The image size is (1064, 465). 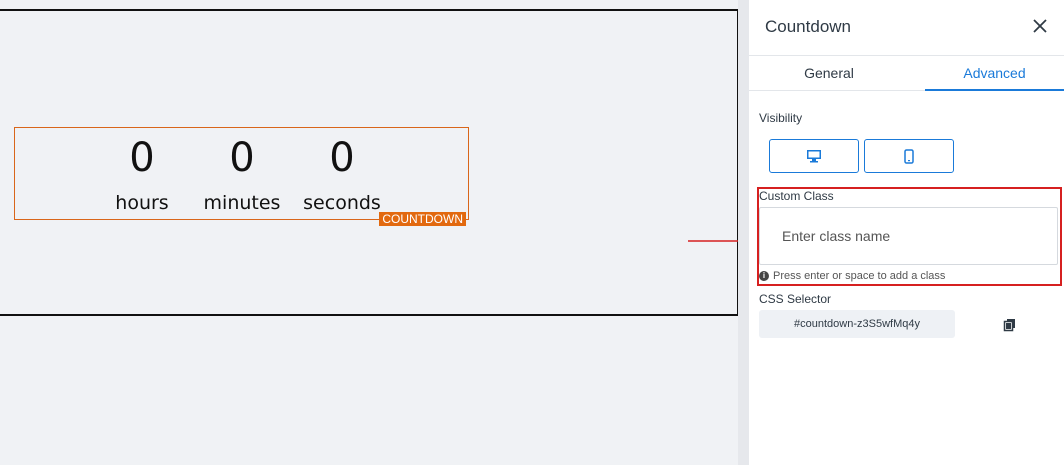 What do you see at coordinates (342, 203) in the screenshot?
I see `seconds-label: seconds` at bounding box center [342, 203].